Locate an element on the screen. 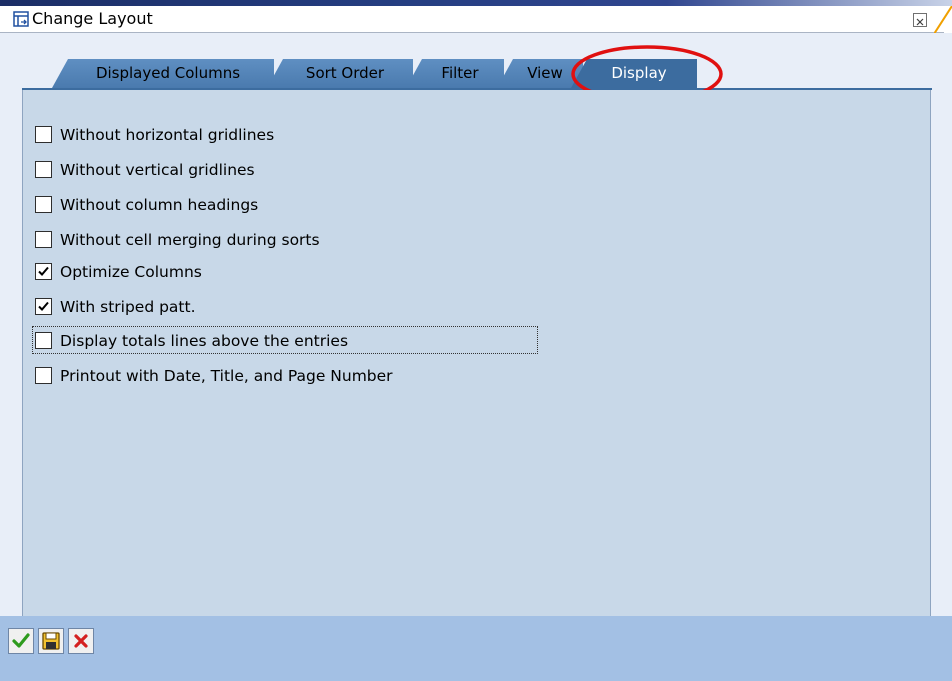 The height and width of the screenshot is (681, 952). cancel-button is located at coordinates (81, 641).